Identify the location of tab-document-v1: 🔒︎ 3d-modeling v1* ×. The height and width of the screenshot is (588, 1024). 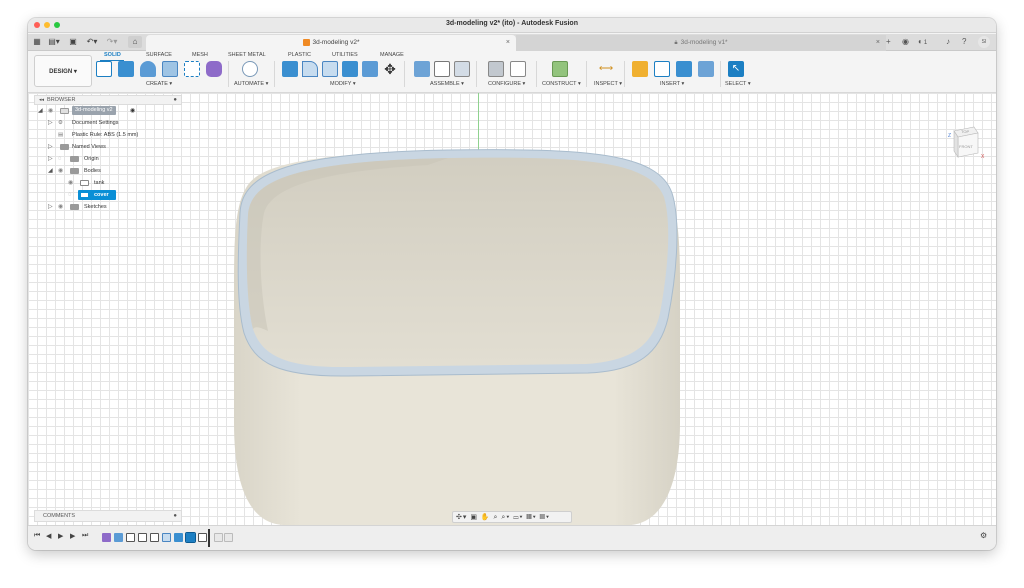
(701, 43).